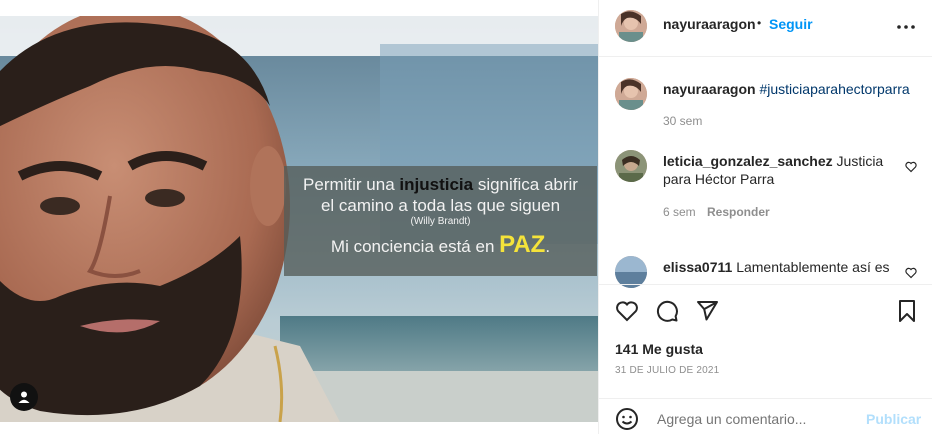 The height and width of the screenshot is (437, 932). I want to click on save-button, so click(907, 311).